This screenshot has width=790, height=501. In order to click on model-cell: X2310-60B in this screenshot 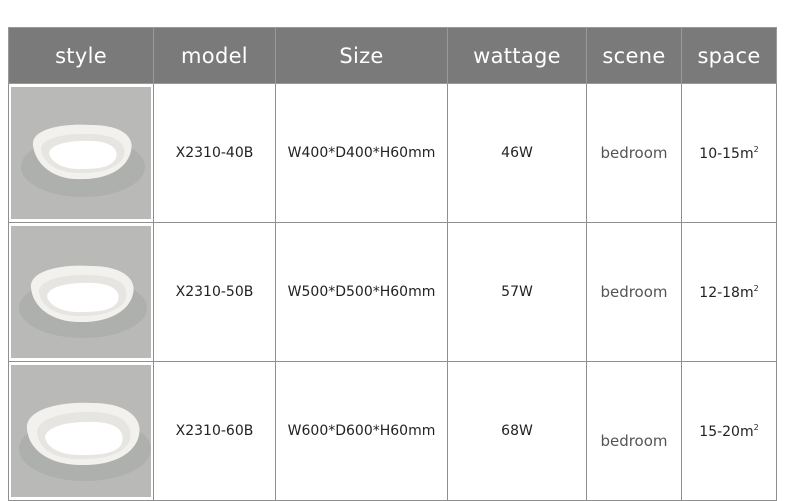, I will do `click(214, 431)`.